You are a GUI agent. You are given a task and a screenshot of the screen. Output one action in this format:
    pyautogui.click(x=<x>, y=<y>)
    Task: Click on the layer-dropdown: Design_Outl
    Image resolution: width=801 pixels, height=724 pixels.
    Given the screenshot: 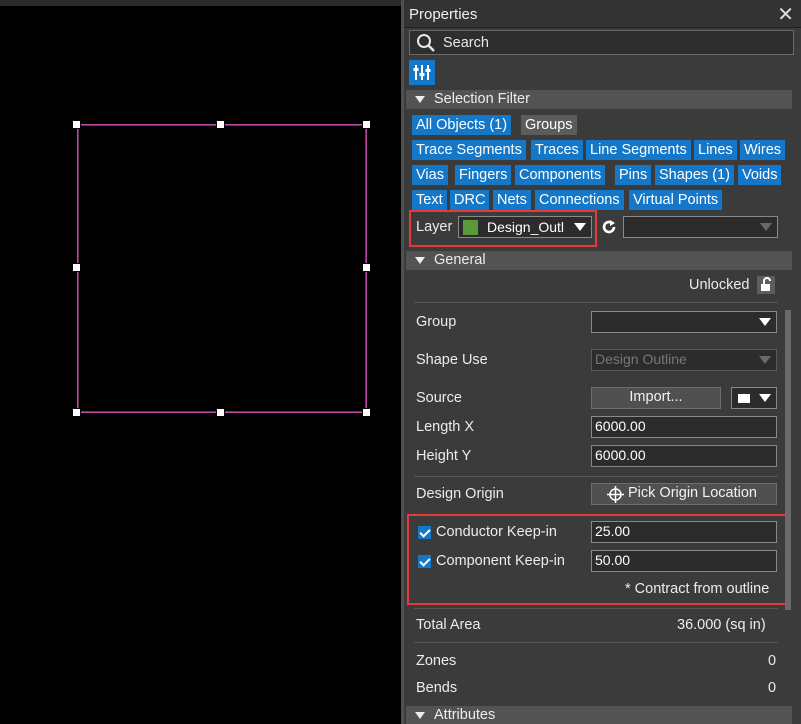 What is the action you would take?
    pyautogui.click(x=525, y=227)
    